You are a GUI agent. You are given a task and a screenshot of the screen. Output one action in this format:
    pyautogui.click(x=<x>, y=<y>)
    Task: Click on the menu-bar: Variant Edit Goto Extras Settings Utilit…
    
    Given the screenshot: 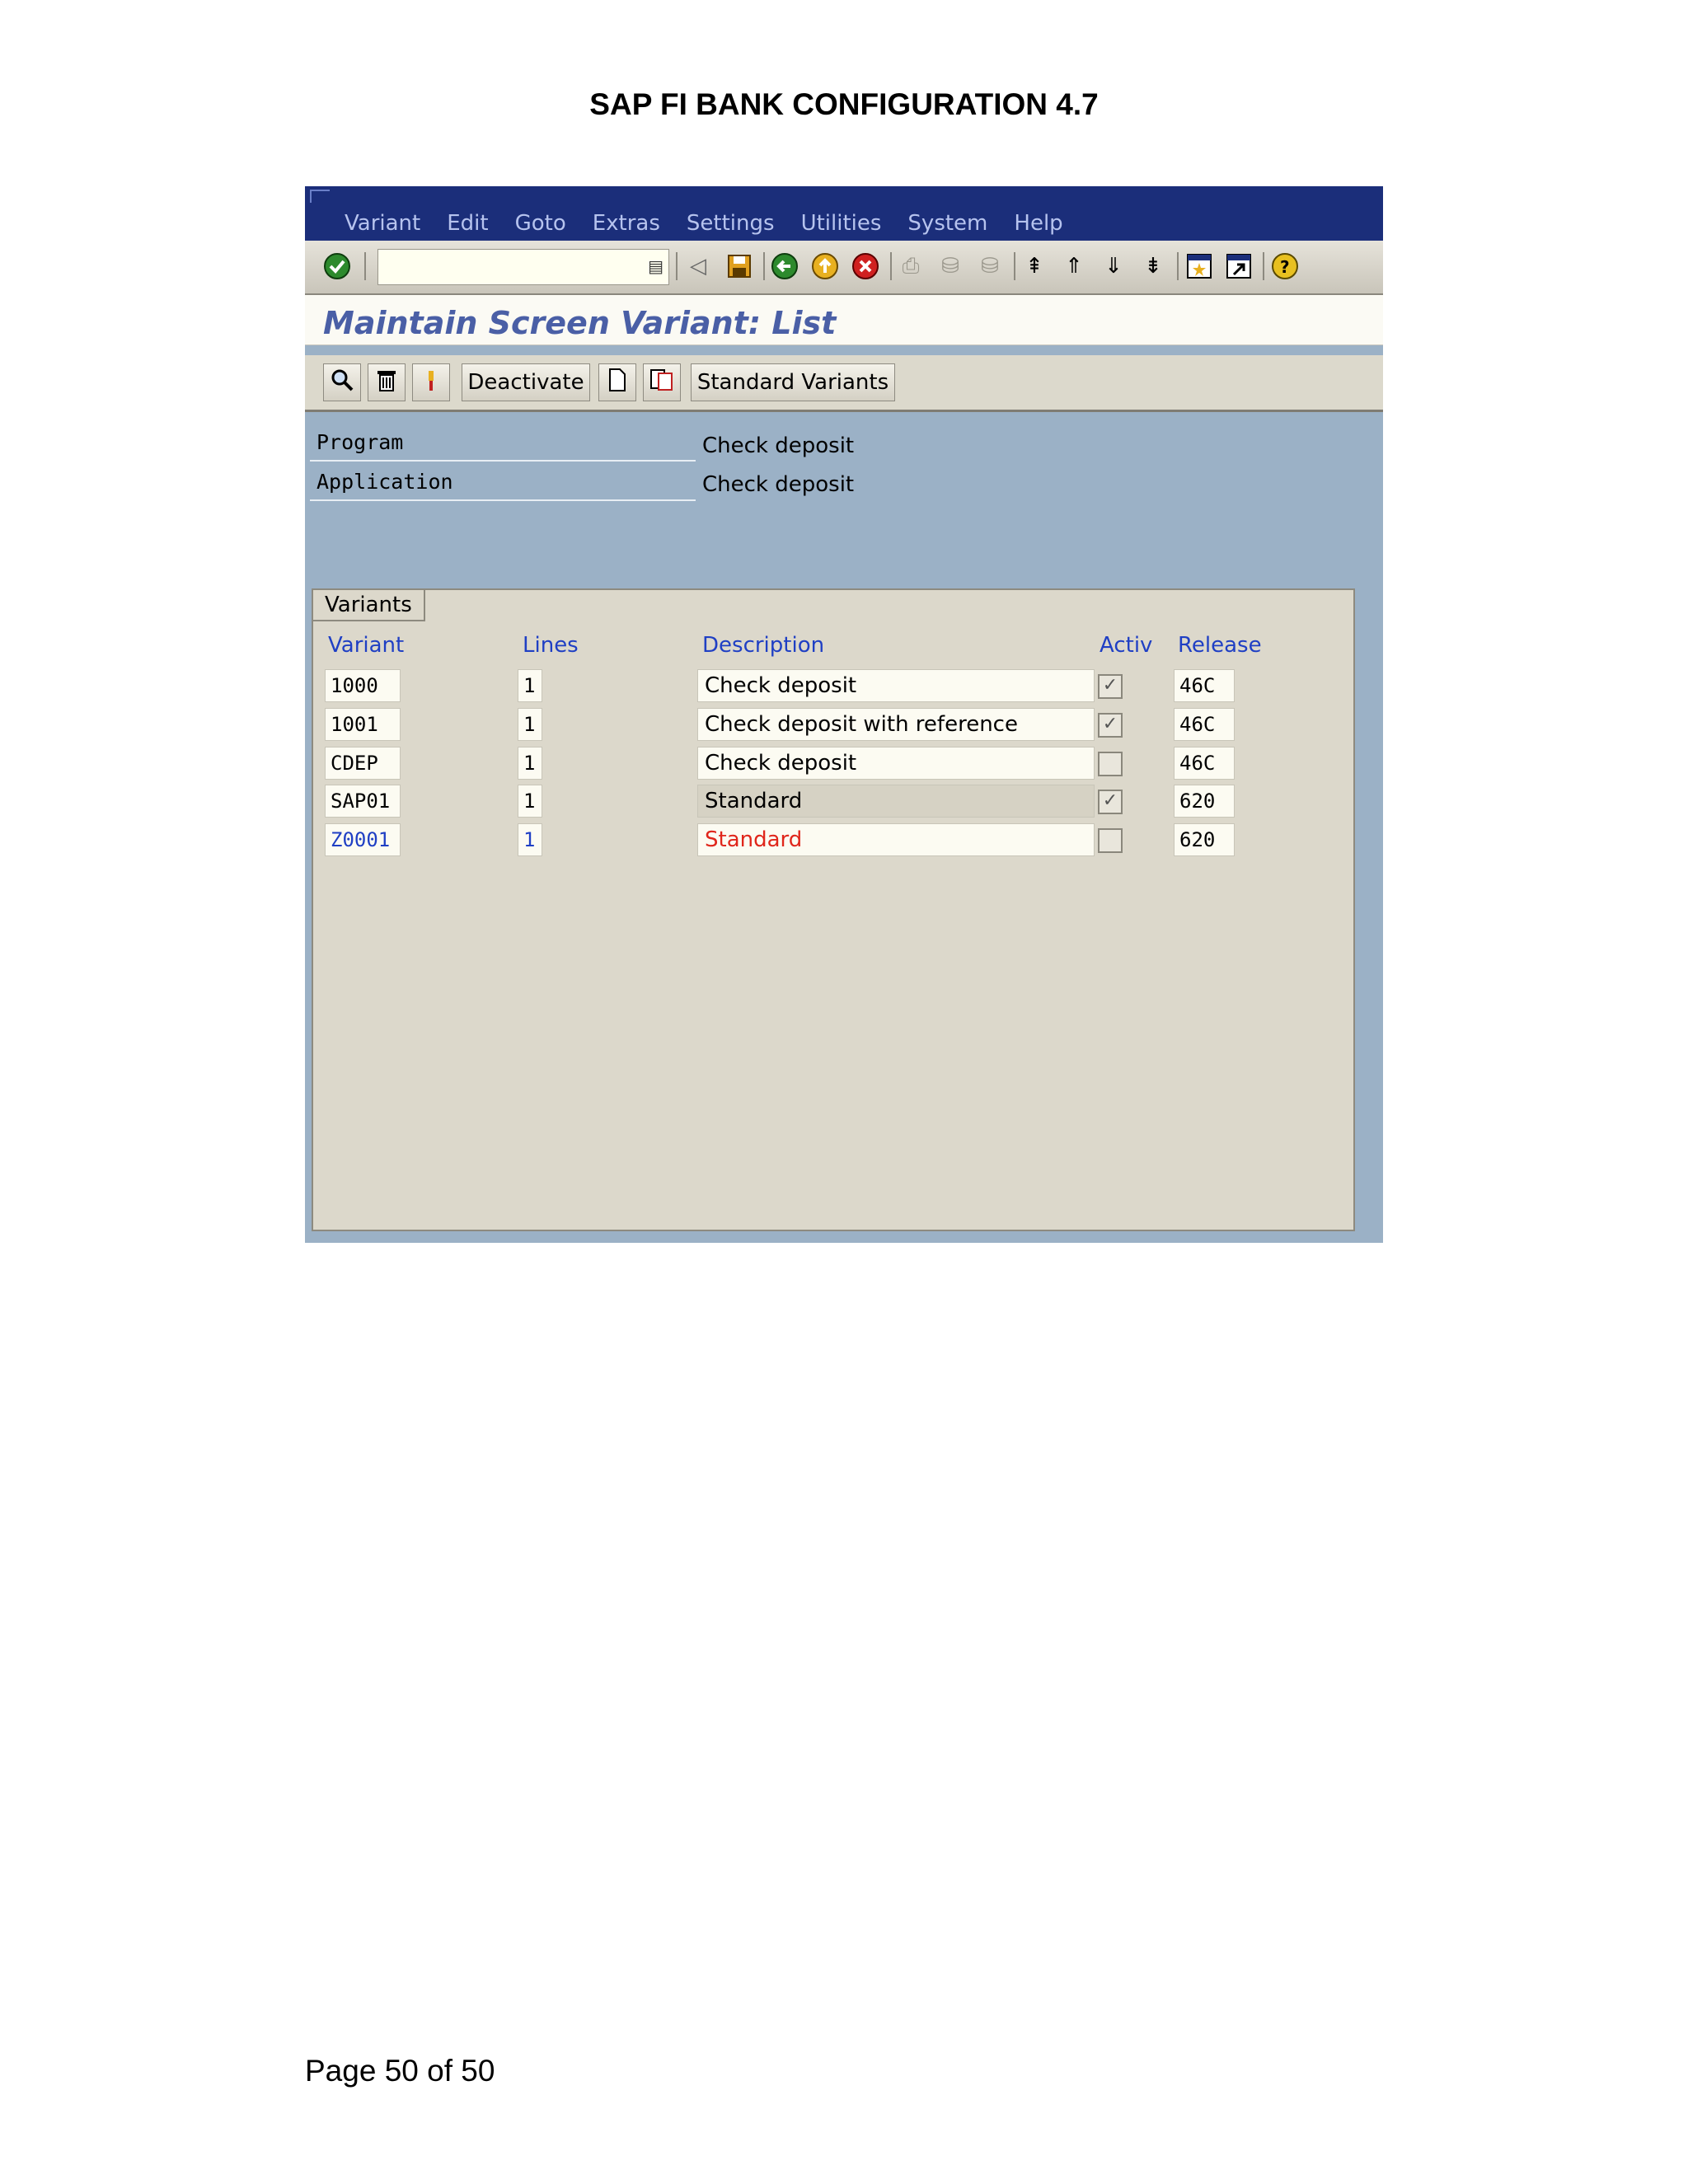 What is the action you would take?
    pyautogui.click(x=844, y=213)
    